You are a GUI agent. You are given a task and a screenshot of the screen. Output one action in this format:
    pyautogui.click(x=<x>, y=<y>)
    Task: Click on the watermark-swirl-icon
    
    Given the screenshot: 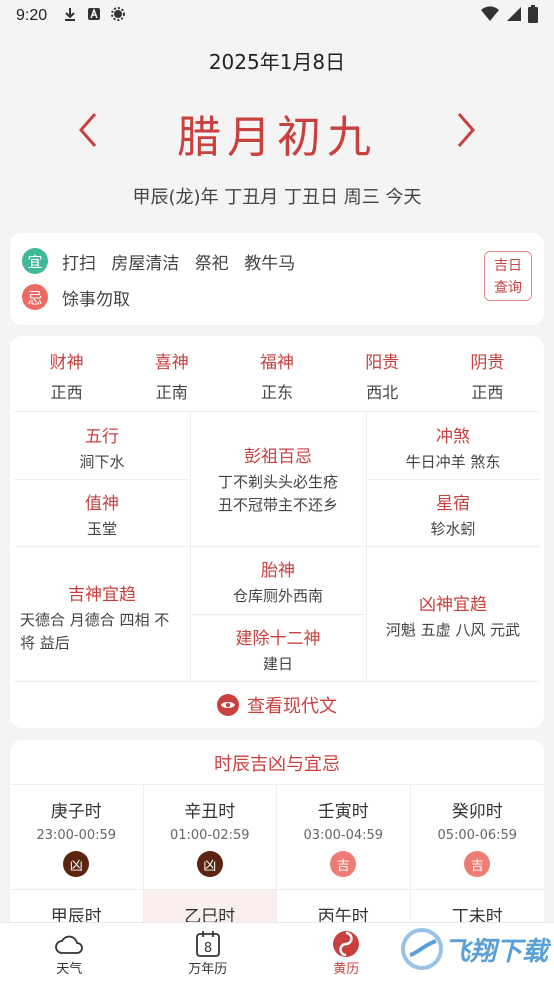 What is the action you would take?
    pyautogui.click(x=422, y=949)
    